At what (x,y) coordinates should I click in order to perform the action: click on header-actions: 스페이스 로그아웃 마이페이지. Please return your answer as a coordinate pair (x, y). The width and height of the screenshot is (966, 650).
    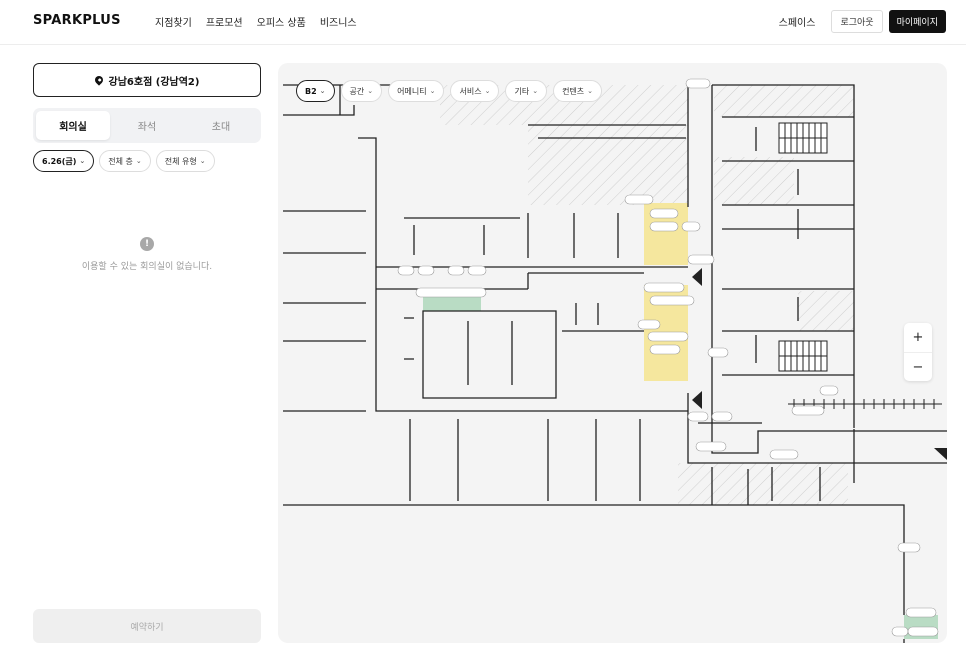
    Looking at the image, I should click on (862, 21).